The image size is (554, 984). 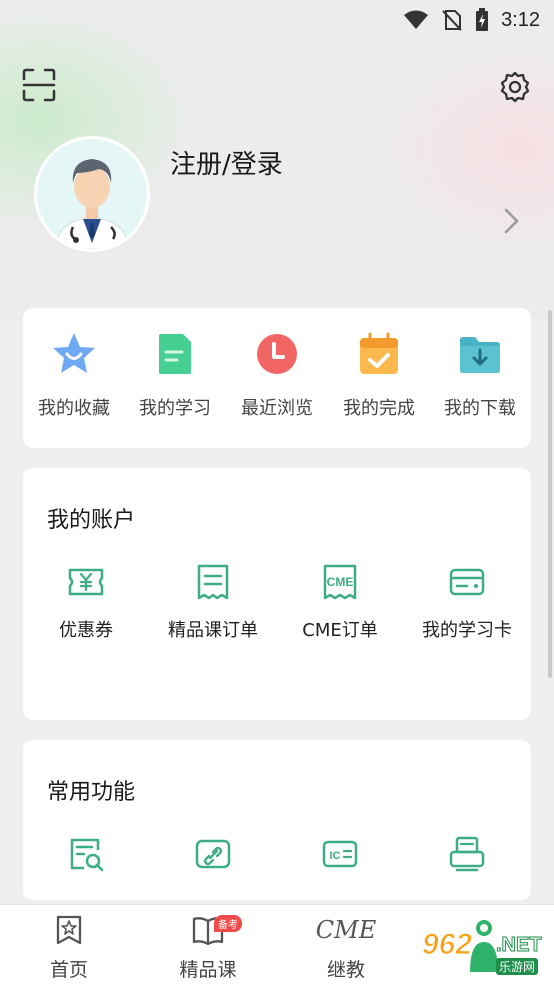 What do you see at coordinates (91, 520) in the screenshot?
I see `account-title: 我的账户` at bounding box center [91, 520].